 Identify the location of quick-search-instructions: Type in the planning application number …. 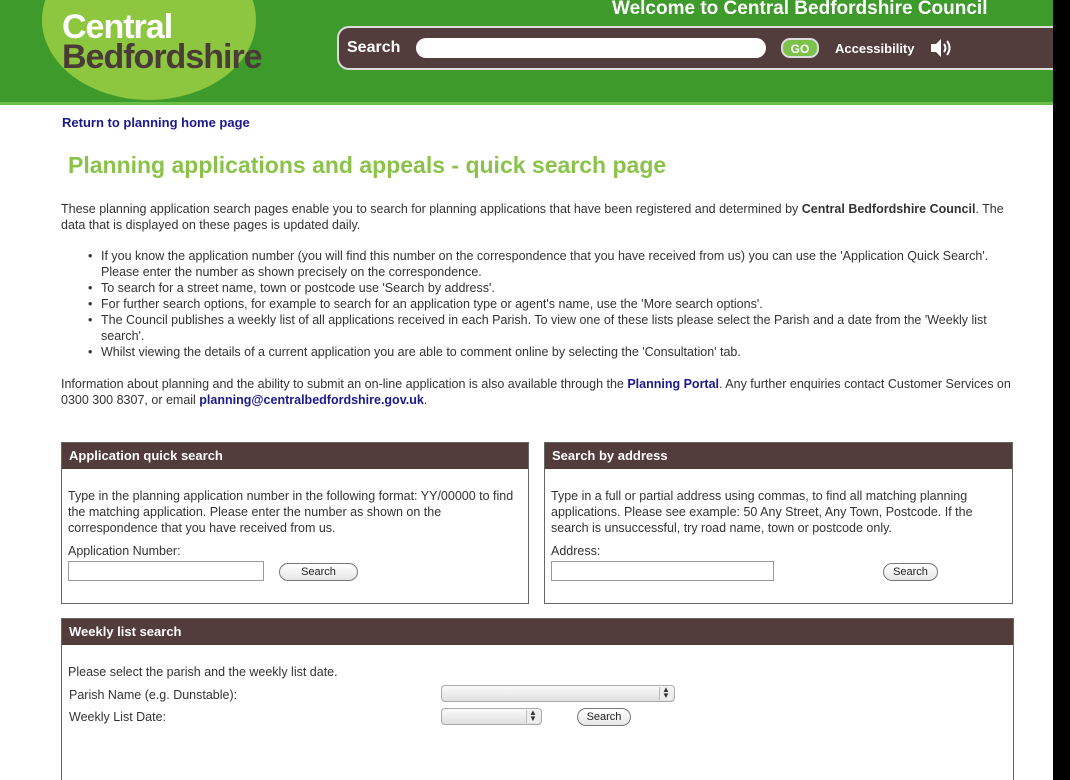
(291, 512).